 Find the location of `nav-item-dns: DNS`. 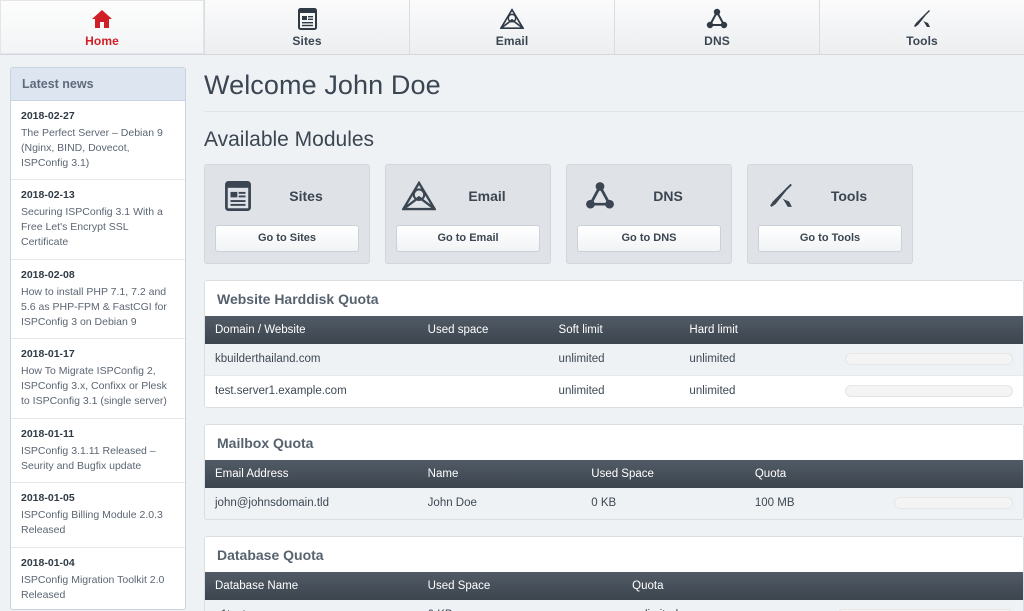

nav-item-dns: DNS is located at coordinates (717, 27).